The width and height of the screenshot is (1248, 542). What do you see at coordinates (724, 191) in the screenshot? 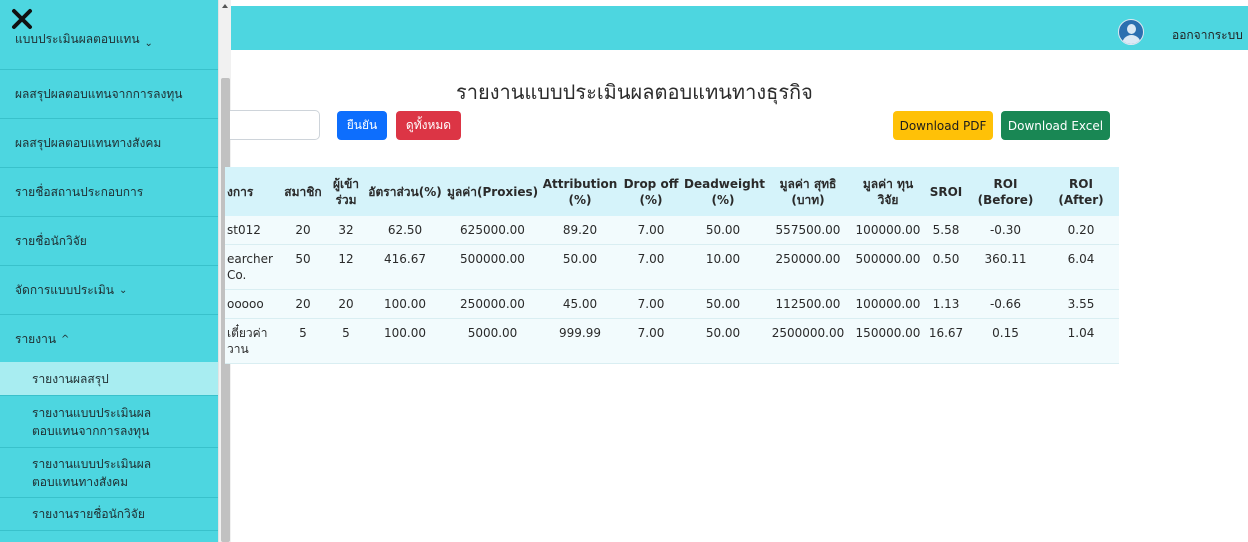
I see `table-header-cell: Deadweight (%)` at bounding box center [724, 191].